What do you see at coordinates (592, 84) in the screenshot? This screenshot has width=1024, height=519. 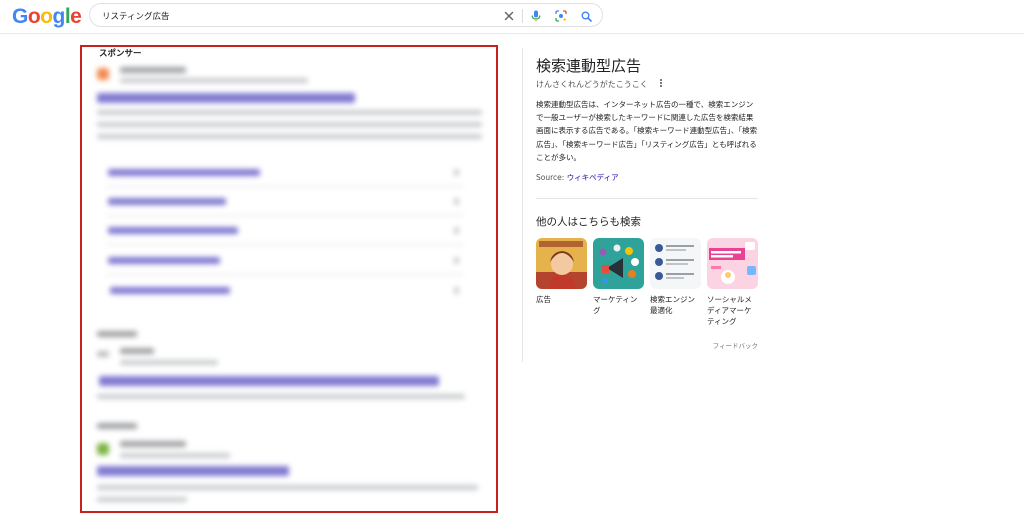 I see `kp-reading: けんさくれんどうがたこうこく` at bounding box center [592, 84].